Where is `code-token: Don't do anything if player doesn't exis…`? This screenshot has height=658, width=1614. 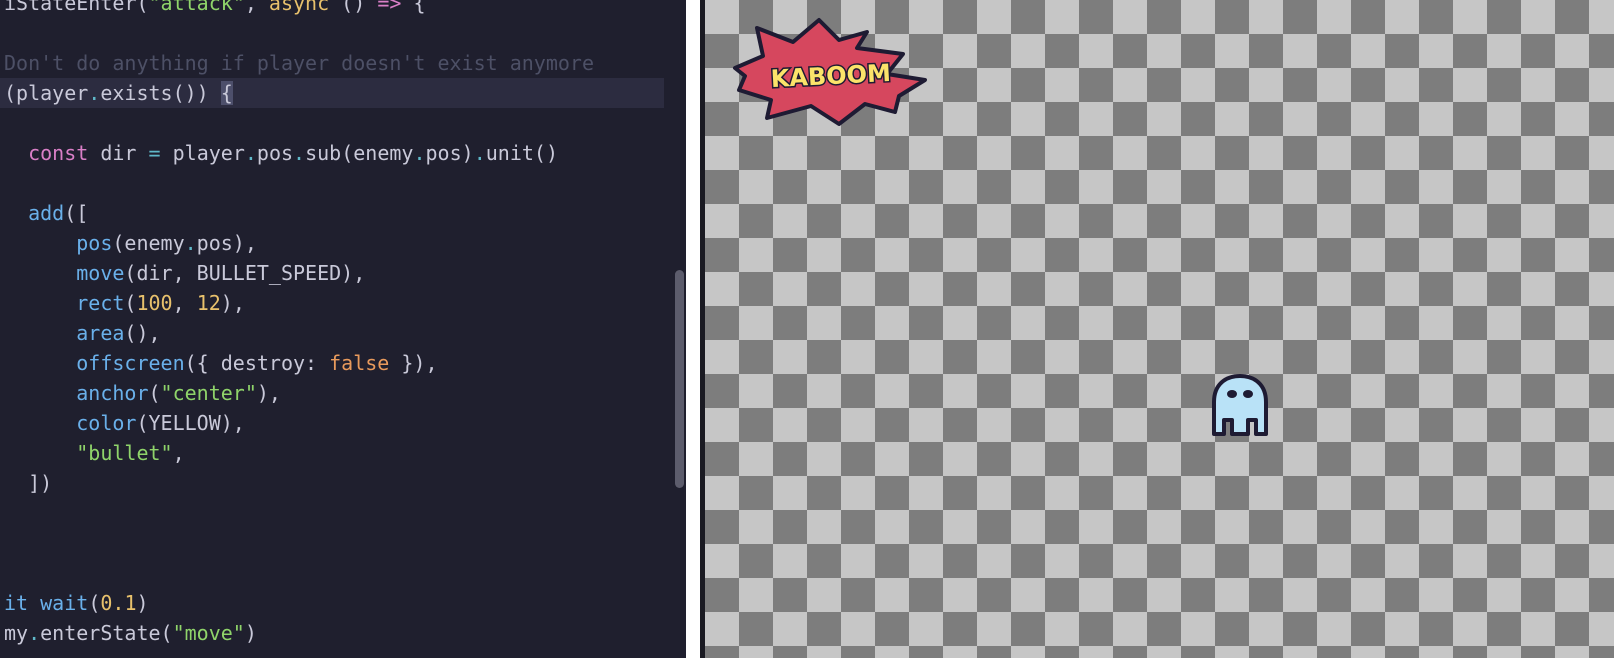 code-token: Don't do anything if player doesn't exis… is located at coordinates (299, 63).